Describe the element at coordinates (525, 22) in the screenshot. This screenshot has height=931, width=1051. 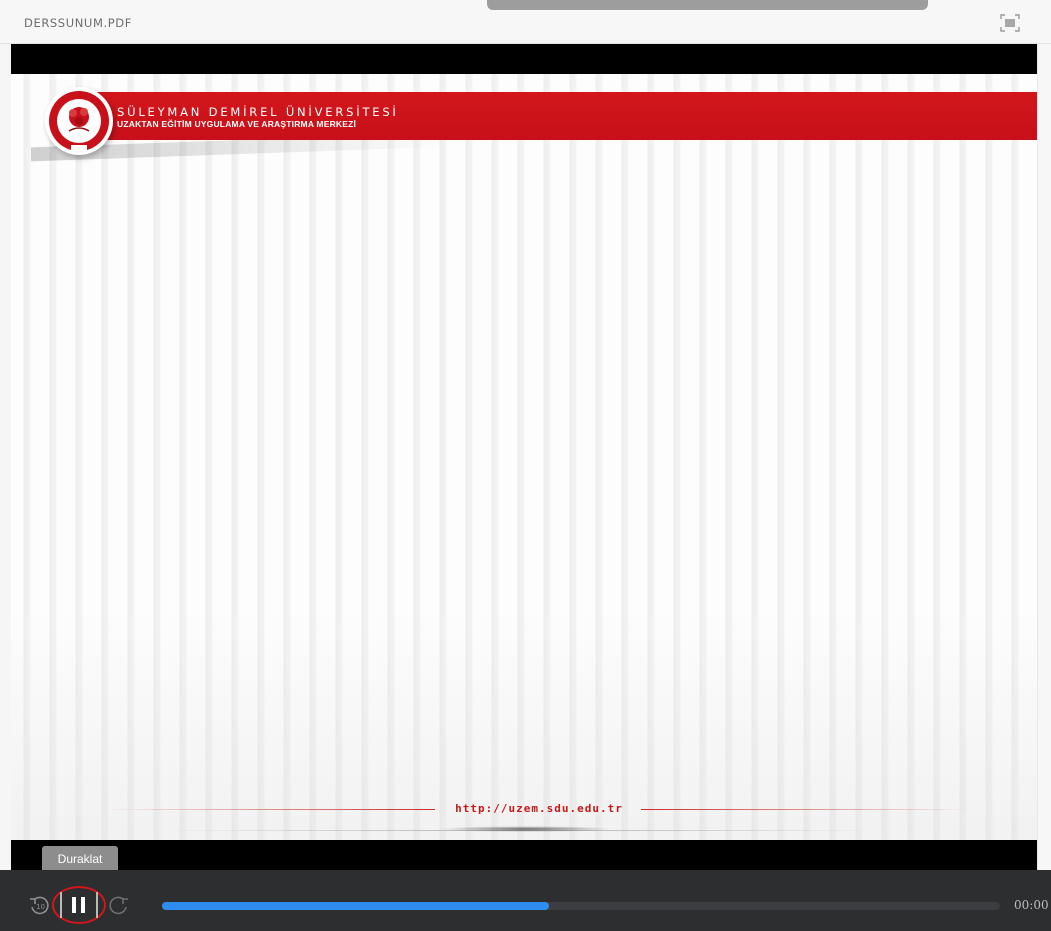
I see `document-header: DERSSUNUM.PDF` at that location.